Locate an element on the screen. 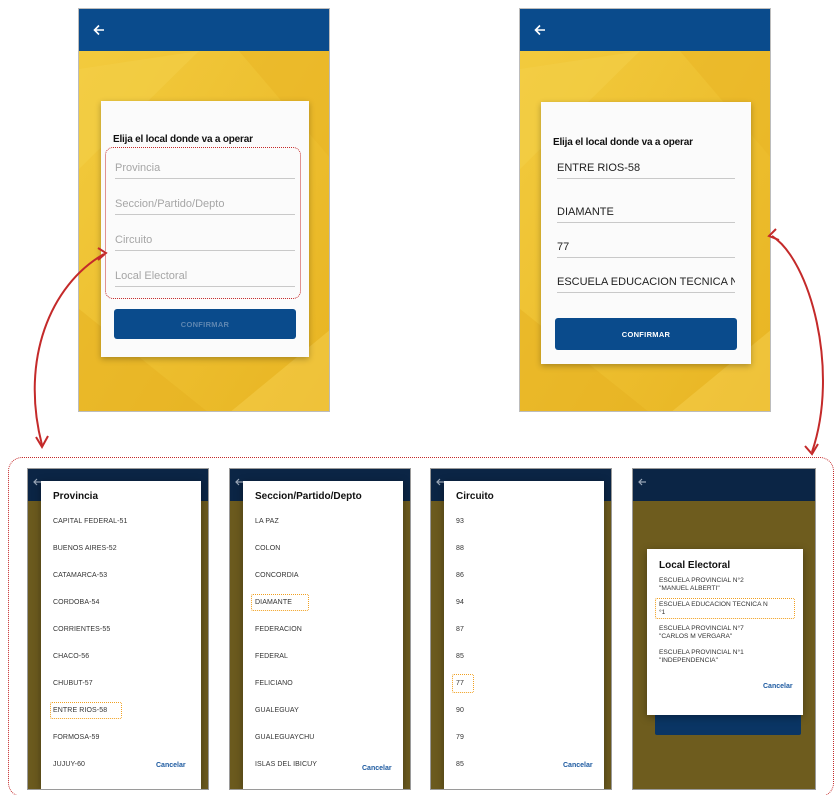  list-item: 94 is located at coordinates (460, 602).